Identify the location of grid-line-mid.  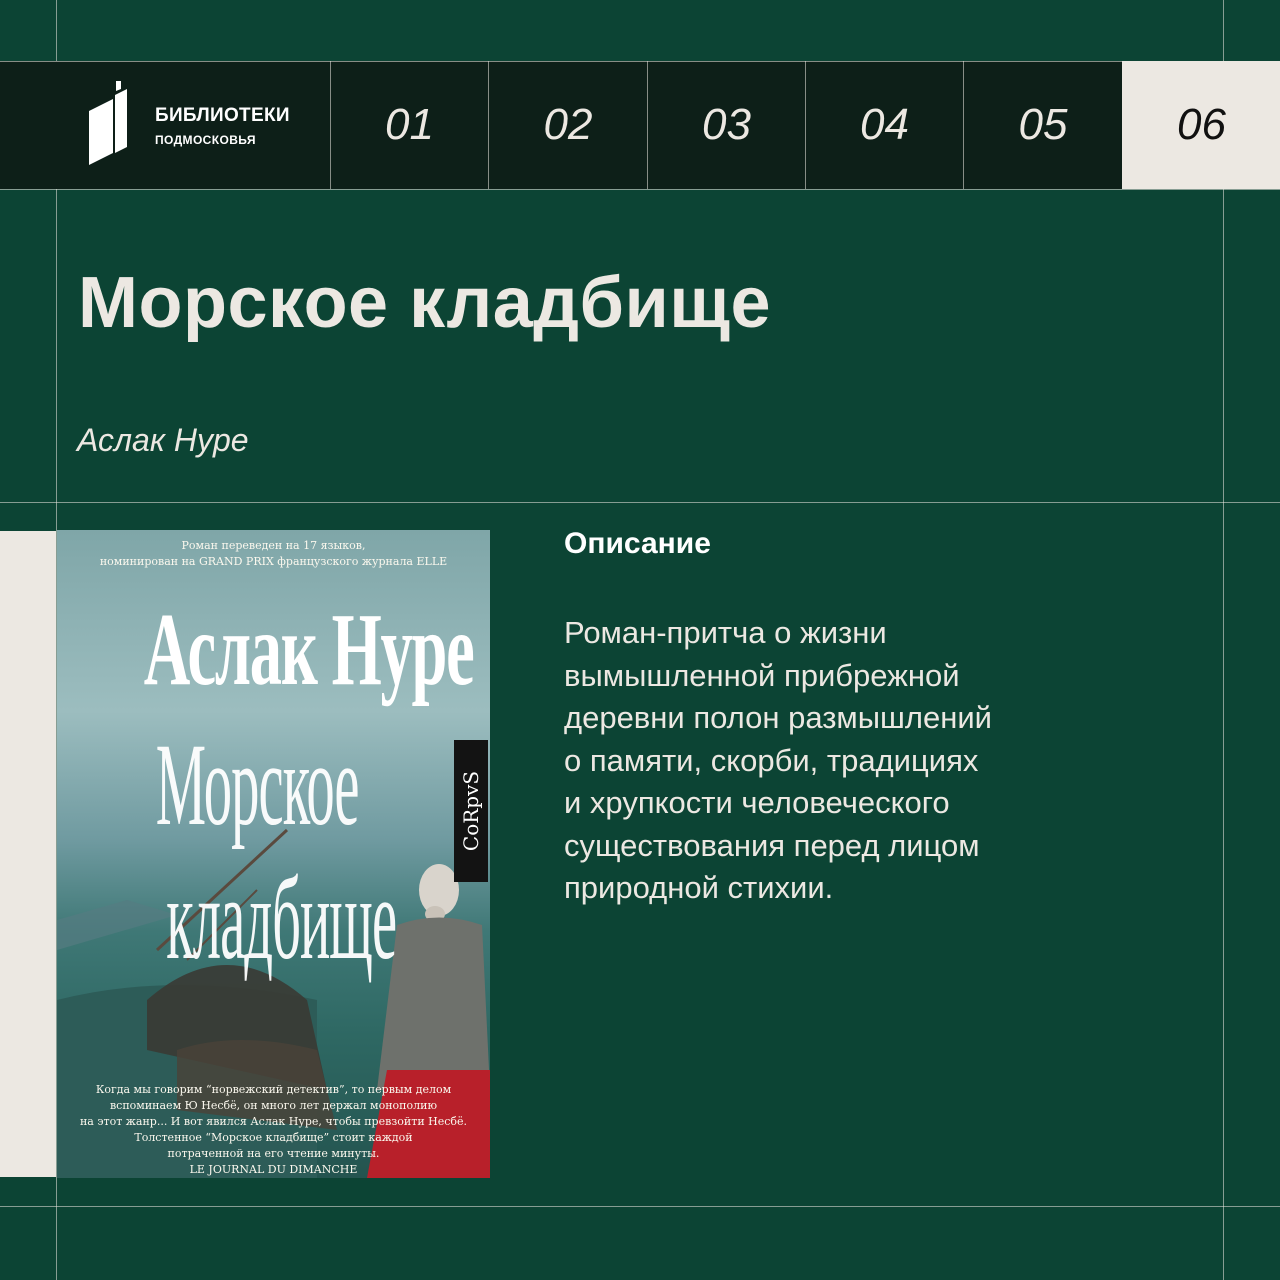
(640, 502).